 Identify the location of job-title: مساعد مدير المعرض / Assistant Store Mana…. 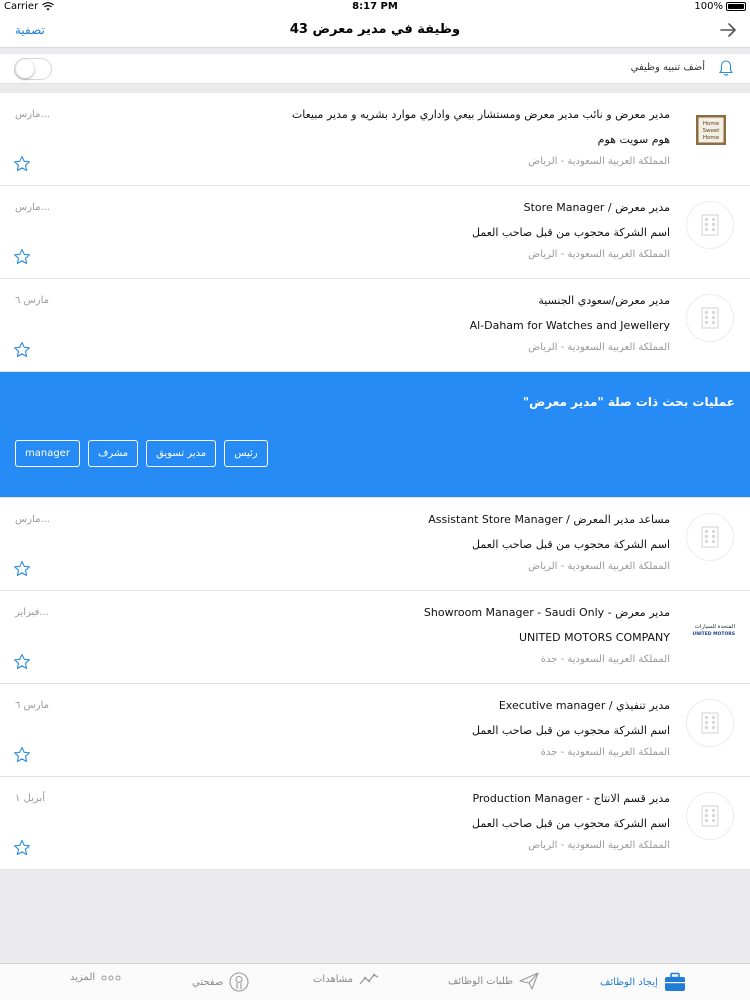
(549, 519).